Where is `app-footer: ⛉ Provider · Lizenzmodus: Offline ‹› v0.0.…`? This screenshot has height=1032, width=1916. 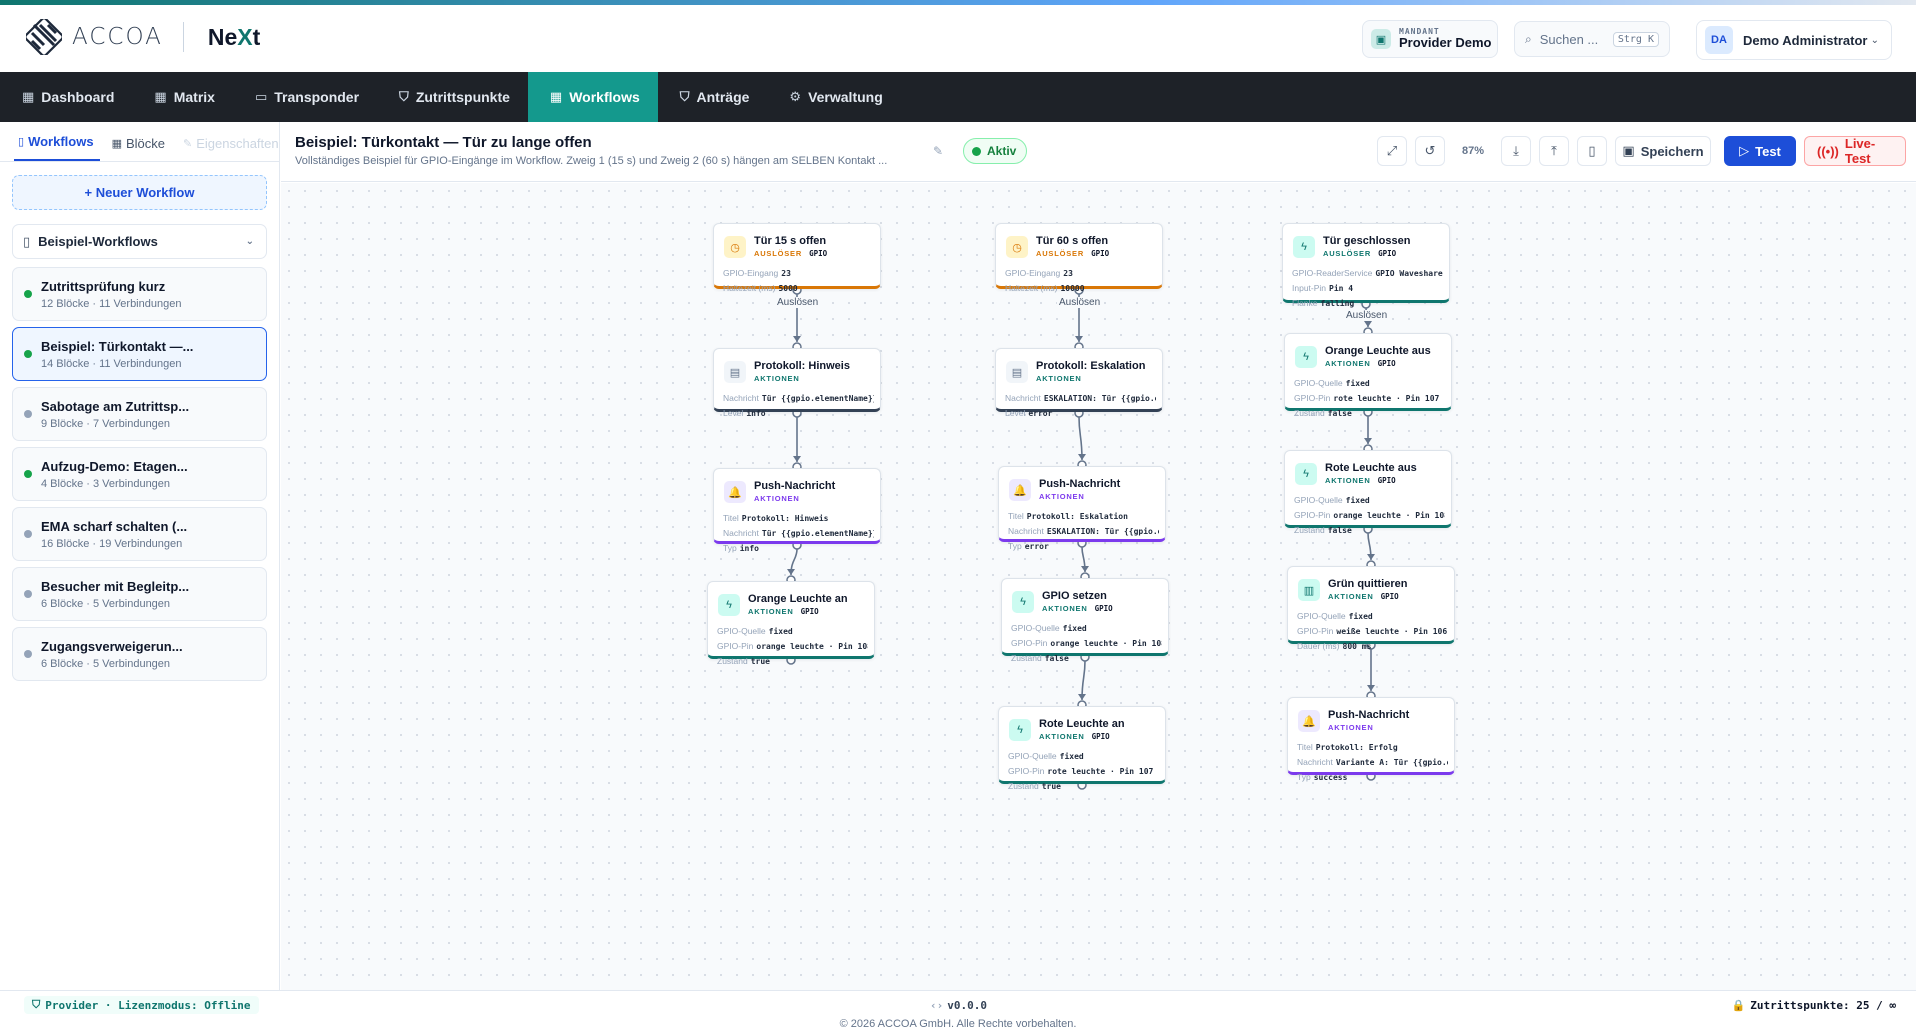
app-footer: ⛉ Provider · Lizenzmodus: Offline ‹› v0.0.… is located at coordinates (958, 1011).